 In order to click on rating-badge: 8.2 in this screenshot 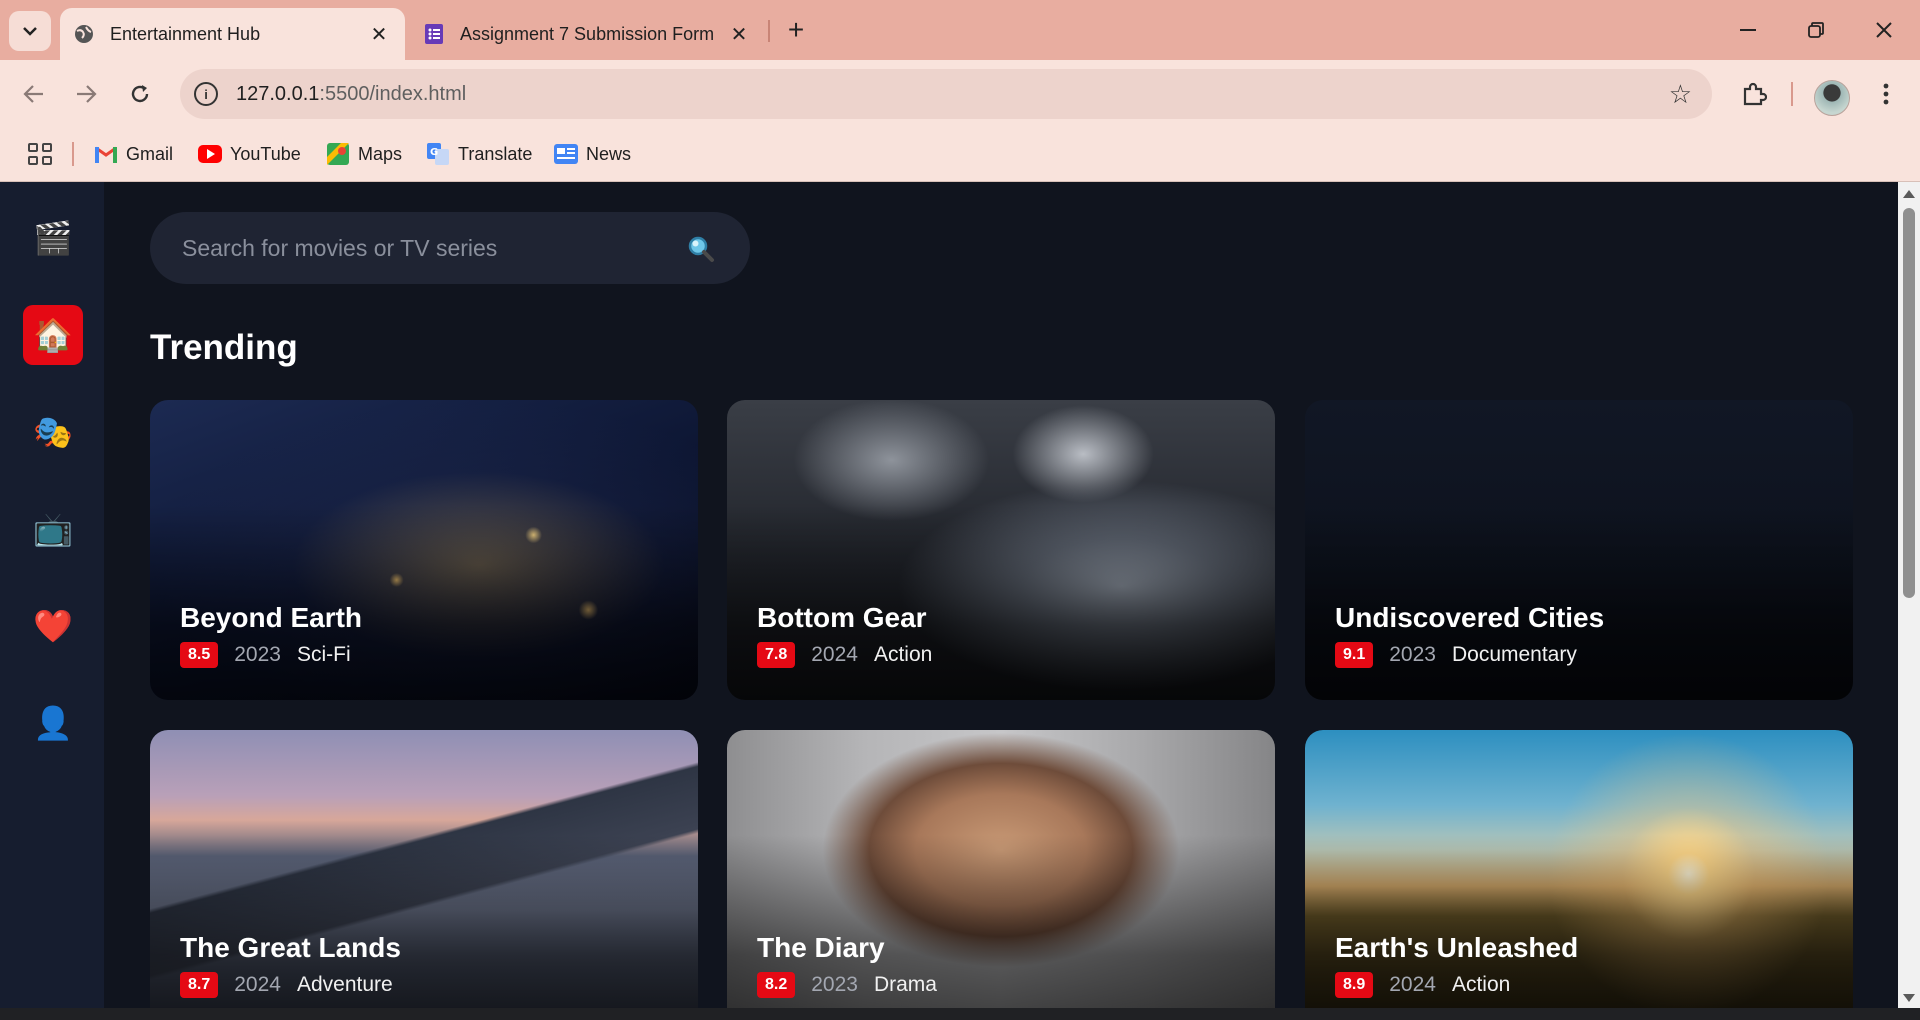, I will do `click(776, 985)`.